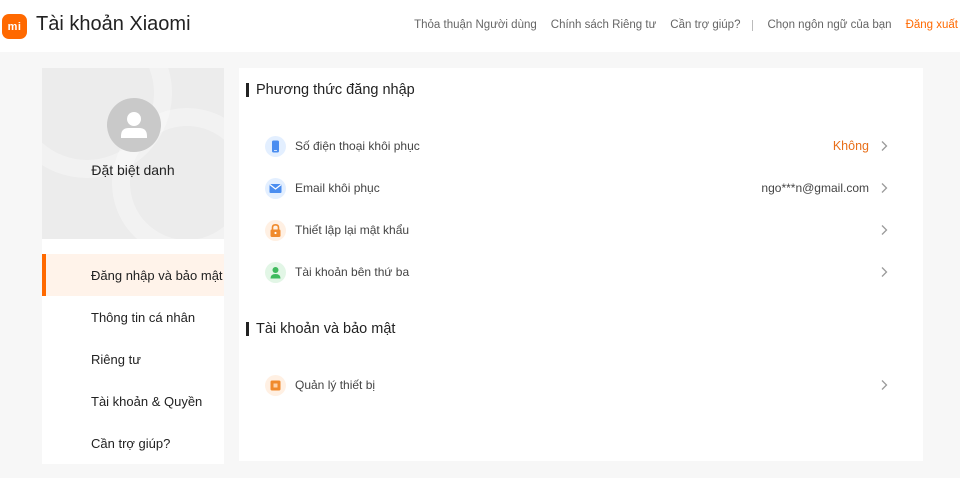 The width and height of the screenshot is (960, 478). What do you see at coordinates (850, 146) in the screenshot?
I see `recovery-phone-value: Không` at bounding box center [850, 146].